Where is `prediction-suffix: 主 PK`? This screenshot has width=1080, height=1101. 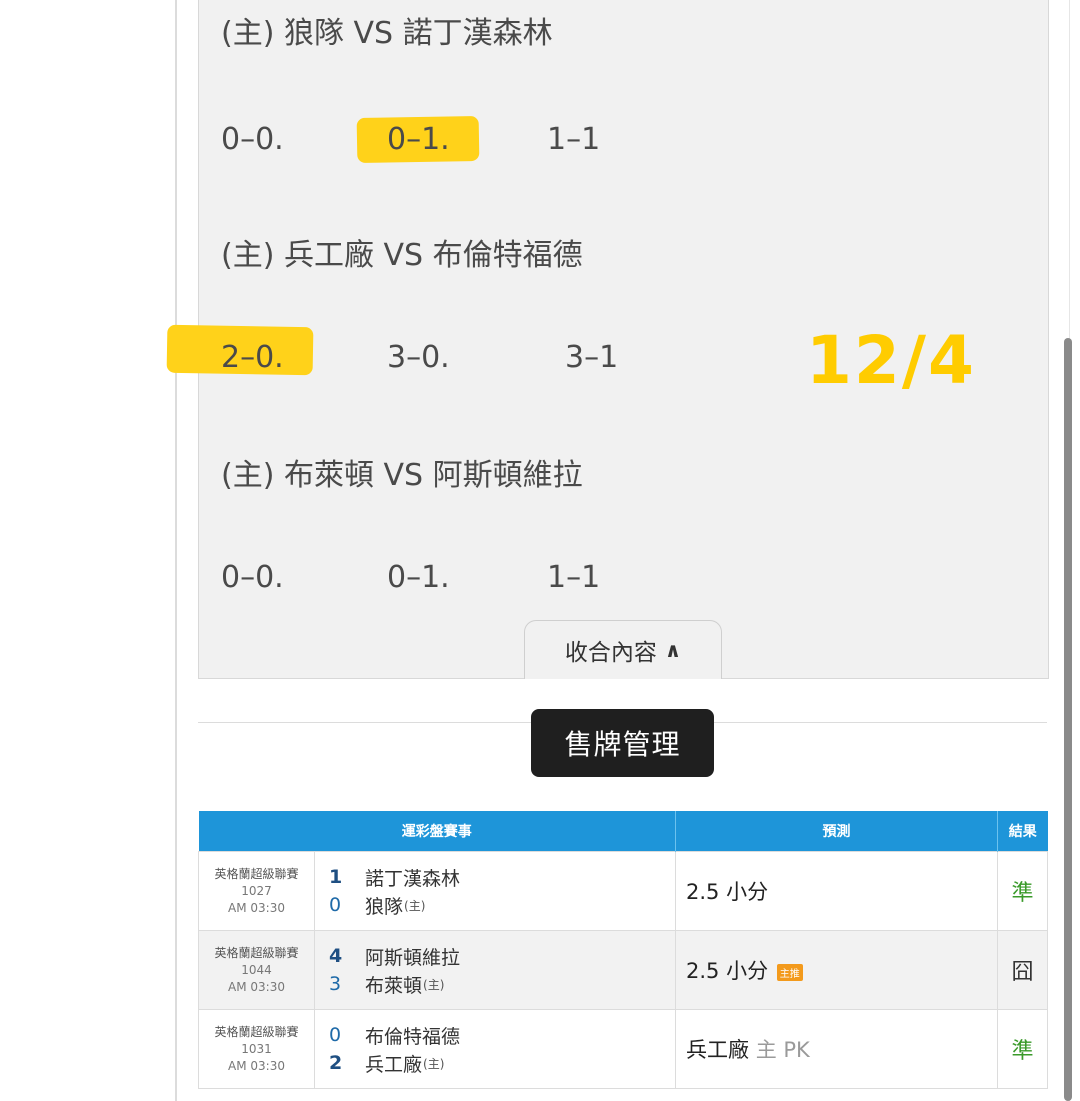 prediction-suffix: 主 PK is located at coordinates (782, 1050).